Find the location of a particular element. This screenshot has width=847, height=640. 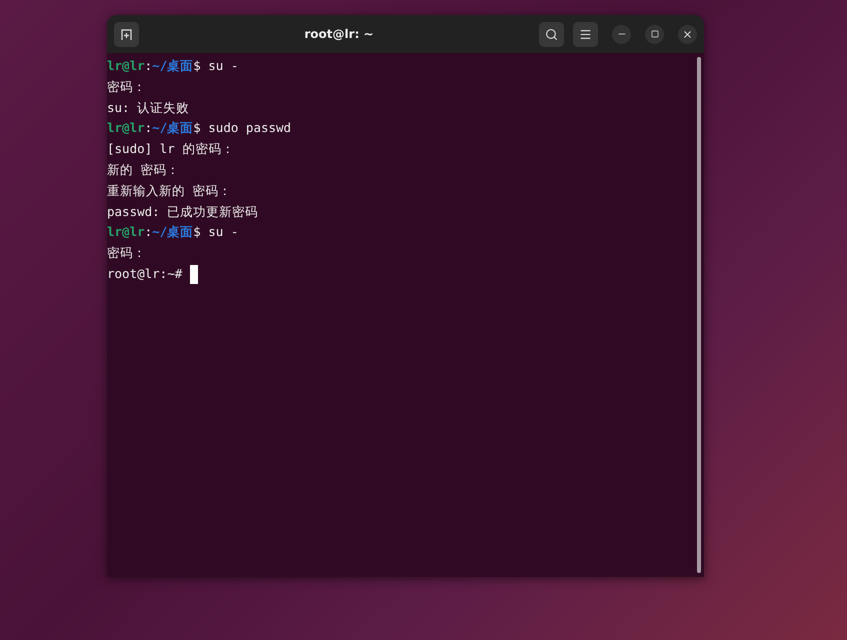

maximize-icon is located at coordinates (654, 34).